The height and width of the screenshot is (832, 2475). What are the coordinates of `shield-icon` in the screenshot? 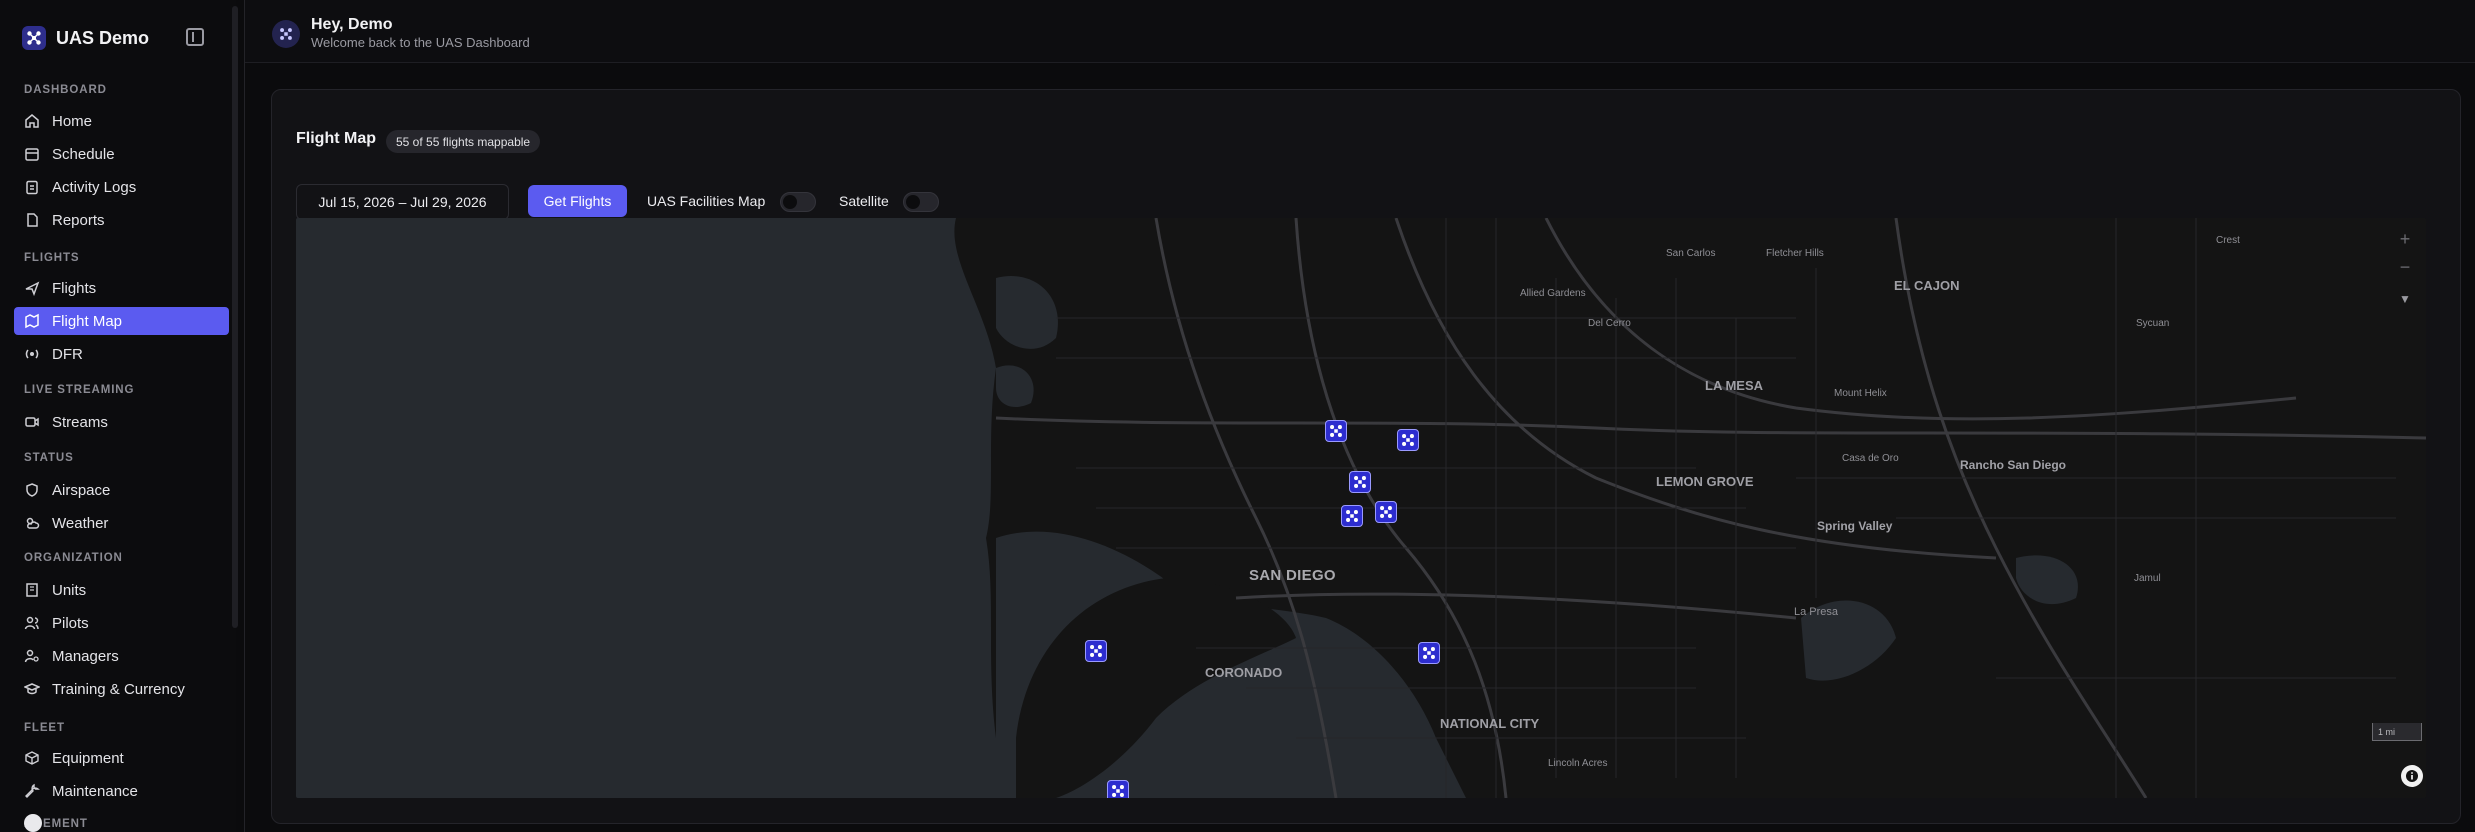 It's located at (32, 490).